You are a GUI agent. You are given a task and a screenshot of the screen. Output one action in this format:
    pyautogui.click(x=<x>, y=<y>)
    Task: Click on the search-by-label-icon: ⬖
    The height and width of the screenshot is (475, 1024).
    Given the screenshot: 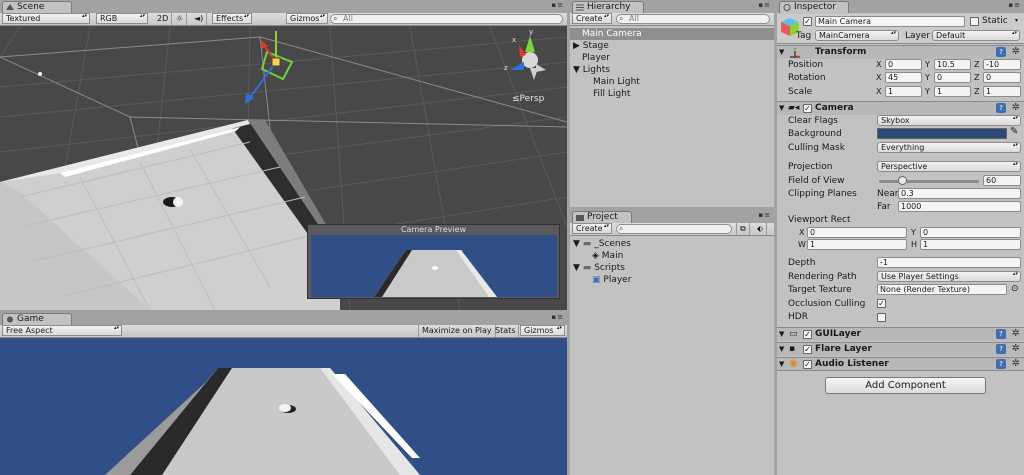 What is the action you would take?
    pyautogui.click(x=761, y=229)
    